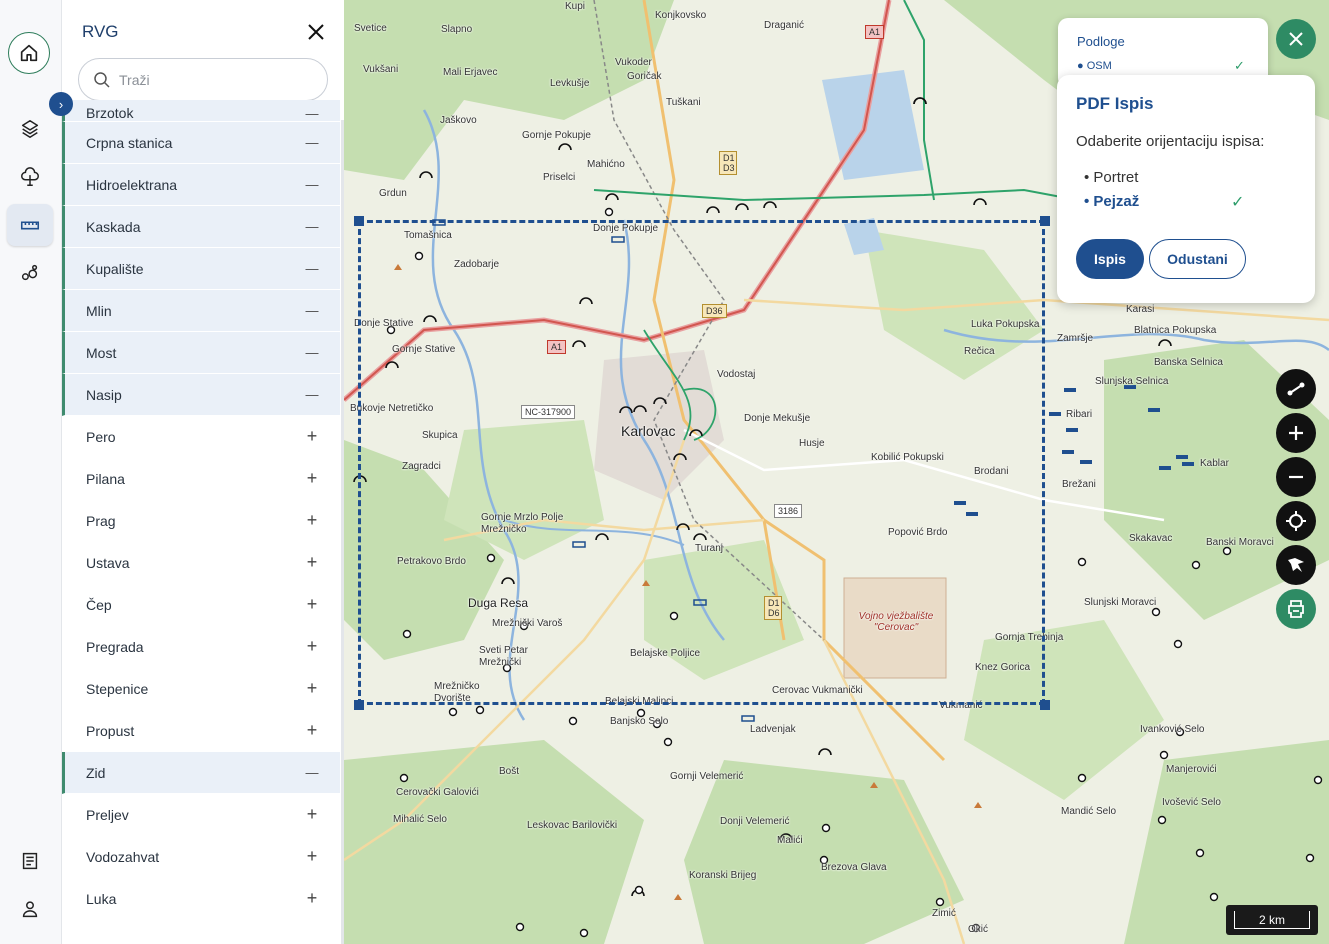  What do you see at coordinates (1296, 609) in the screenshot?
I see `print-tool-button` at bounding box center [1296, 609].